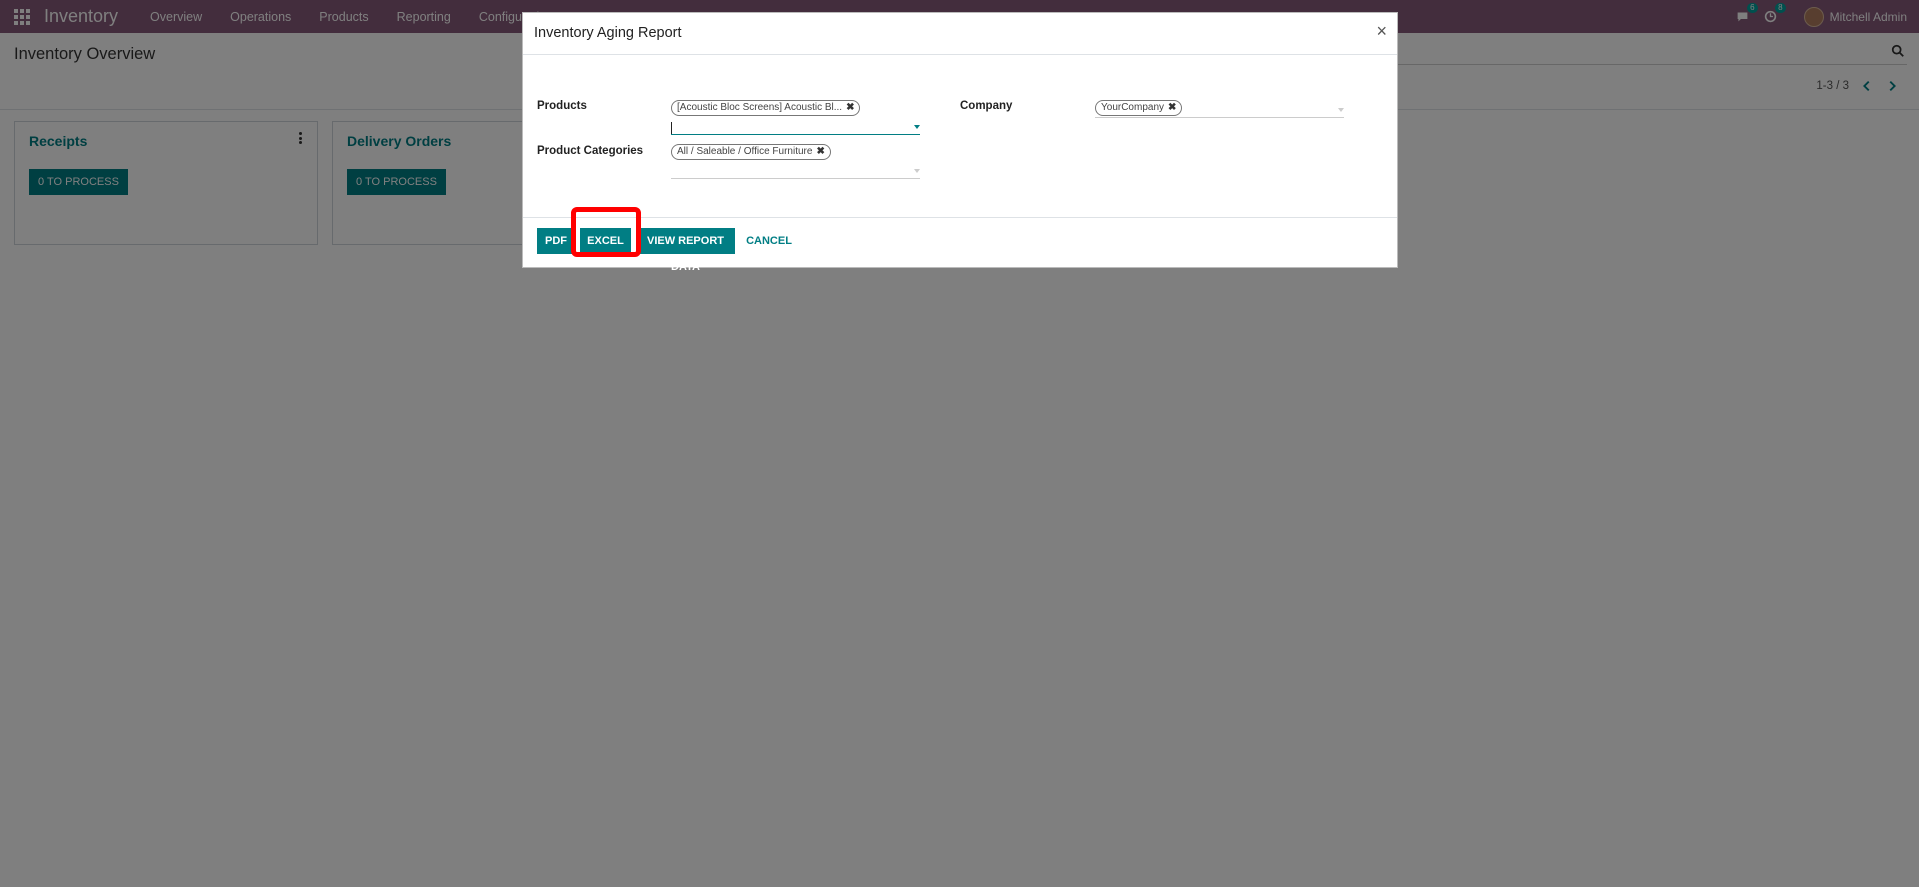 This screenshot has height=887, width=1919. Describe the element at coordinates (1219, 111) in the screenshot. I see `company-input` at that location.